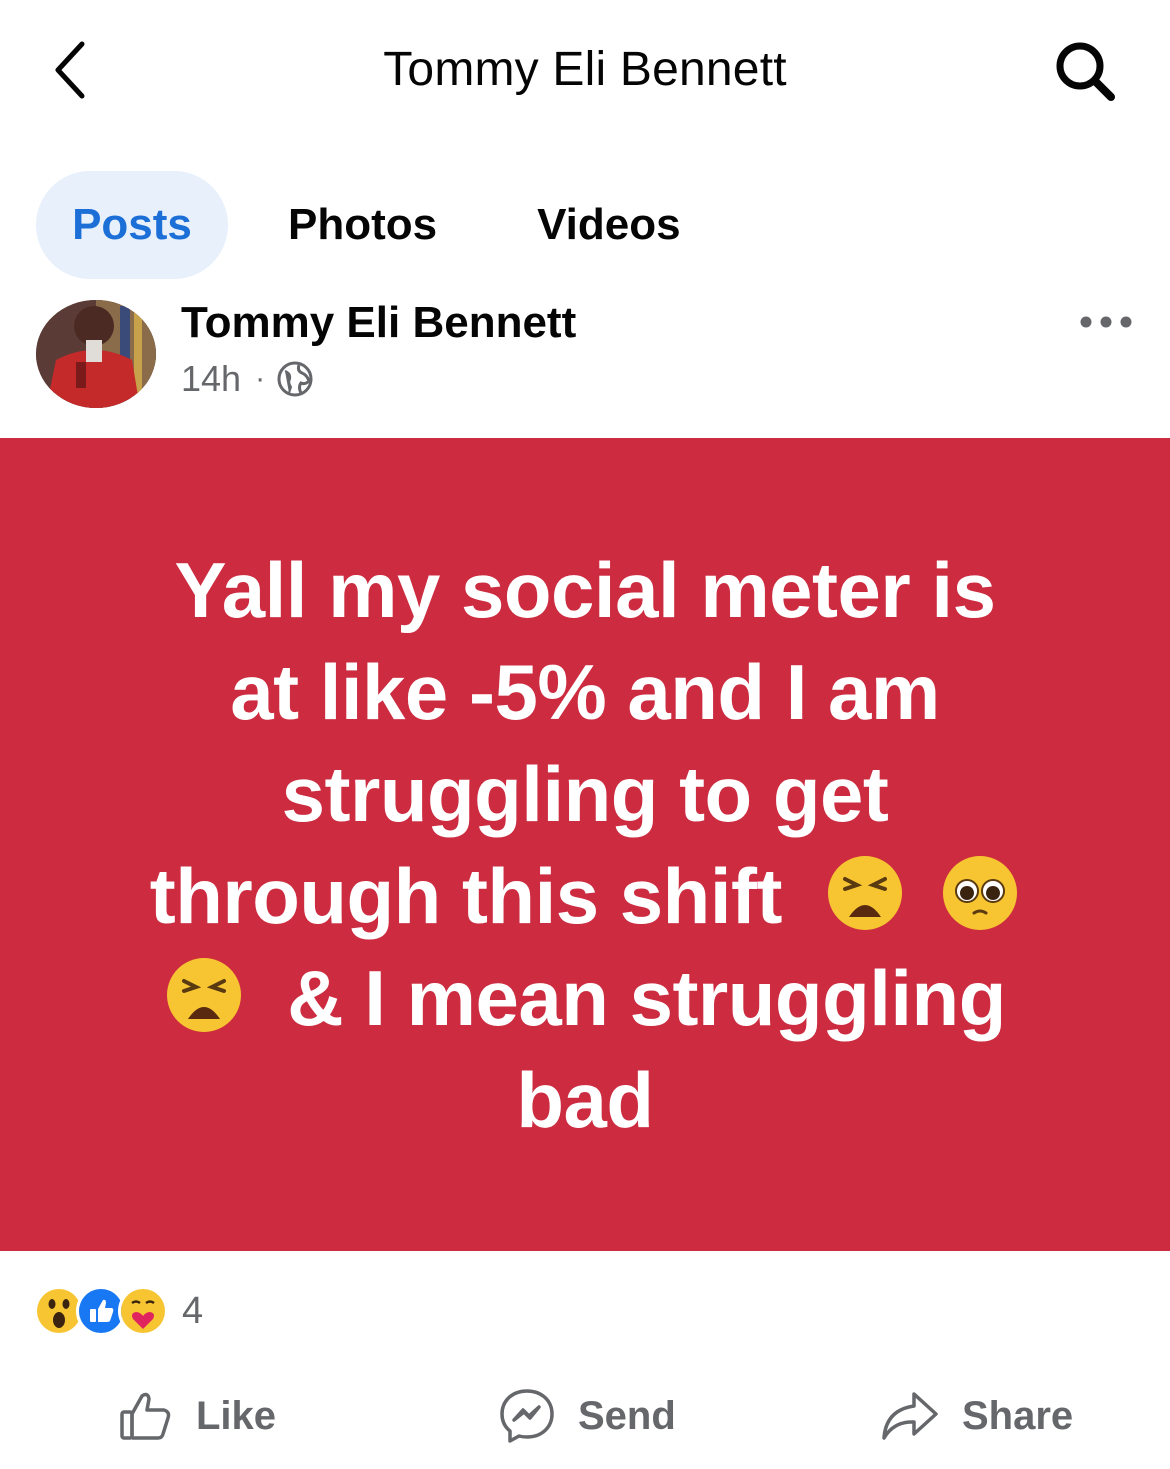  I want to click on search-icon, so click(1085, 71).